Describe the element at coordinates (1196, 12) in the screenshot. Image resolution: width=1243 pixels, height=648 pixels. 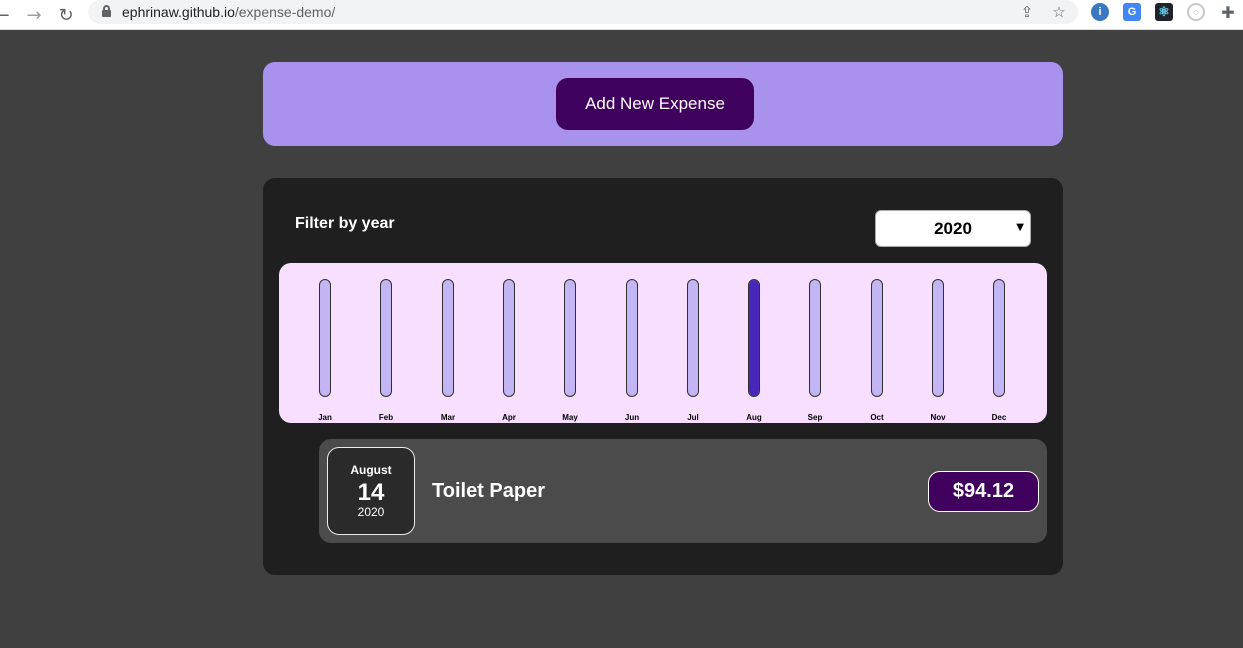
I see `extension-icon-4: ◌` at that location.